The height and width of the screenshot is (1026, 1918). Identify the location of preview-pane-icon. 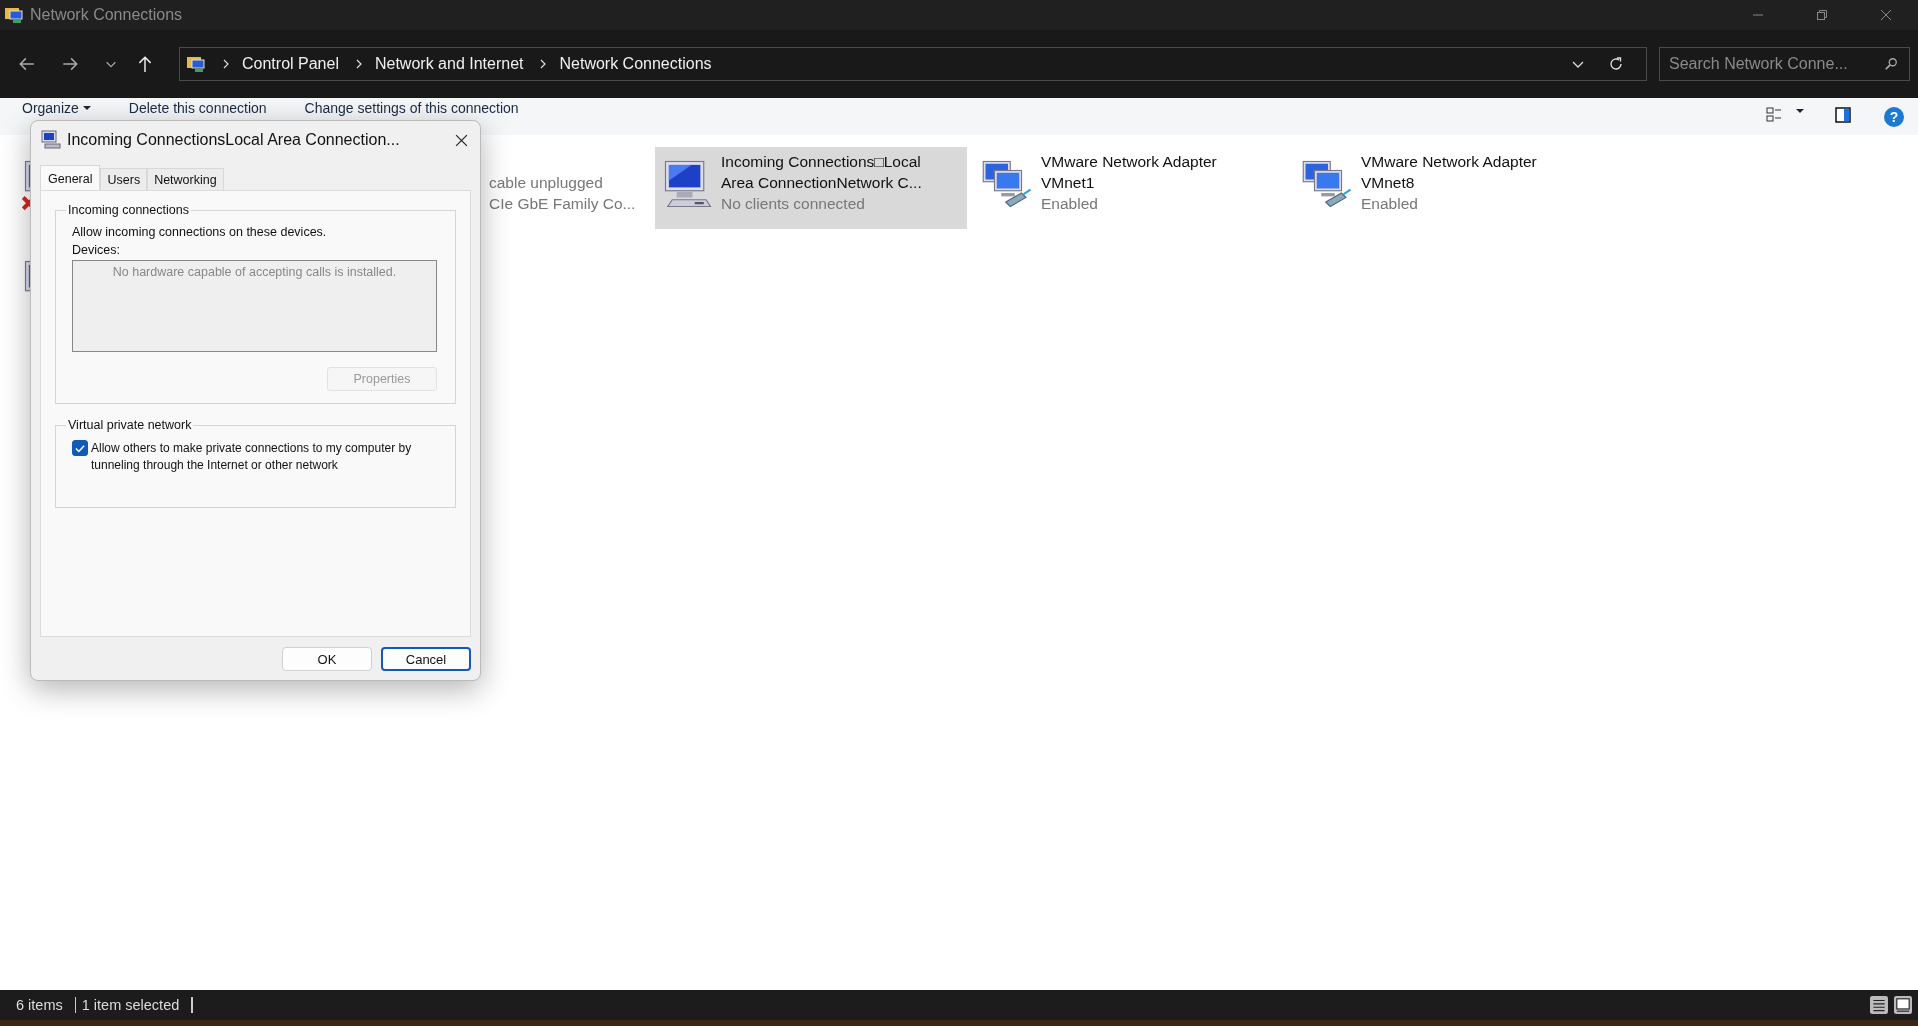
(1843, 115).